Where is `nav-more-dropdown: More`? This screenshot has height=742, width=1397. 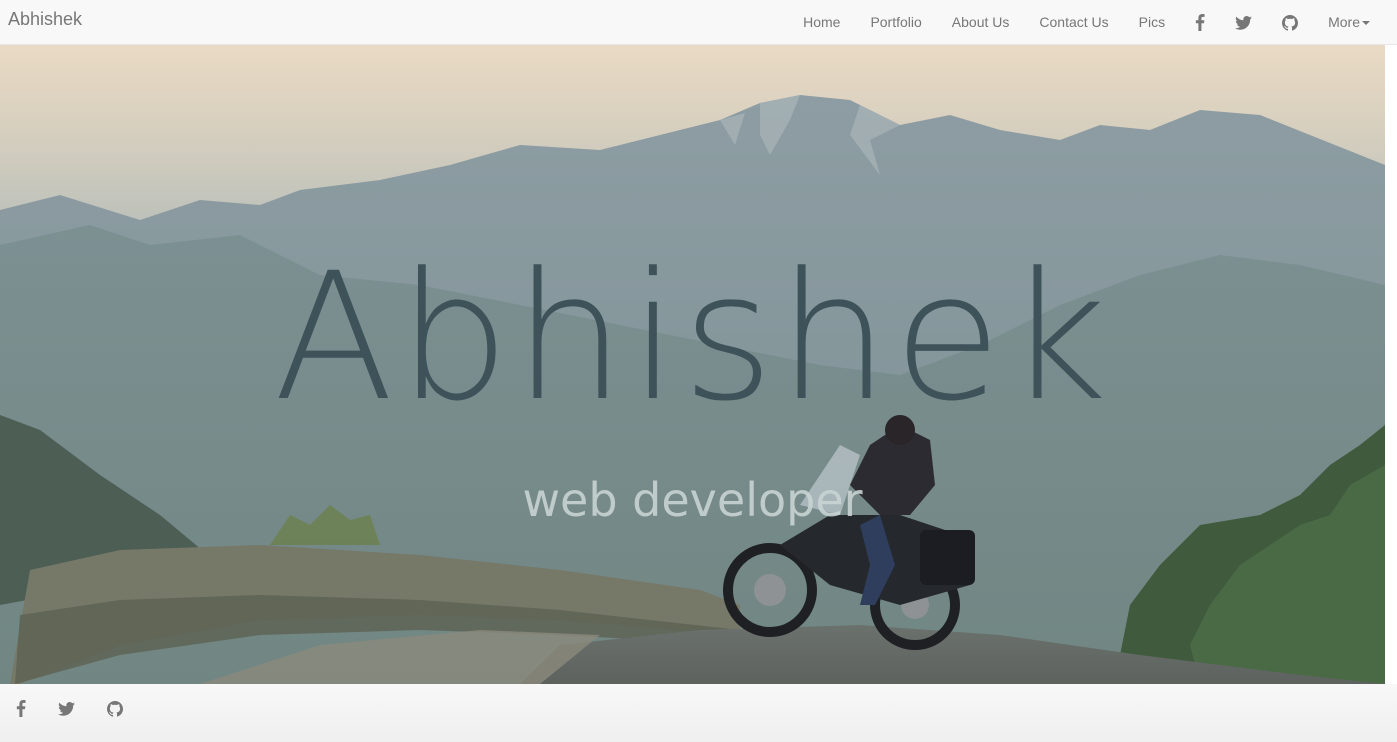 nav-more-dropdown: More is located at coordinates (1349, 22).